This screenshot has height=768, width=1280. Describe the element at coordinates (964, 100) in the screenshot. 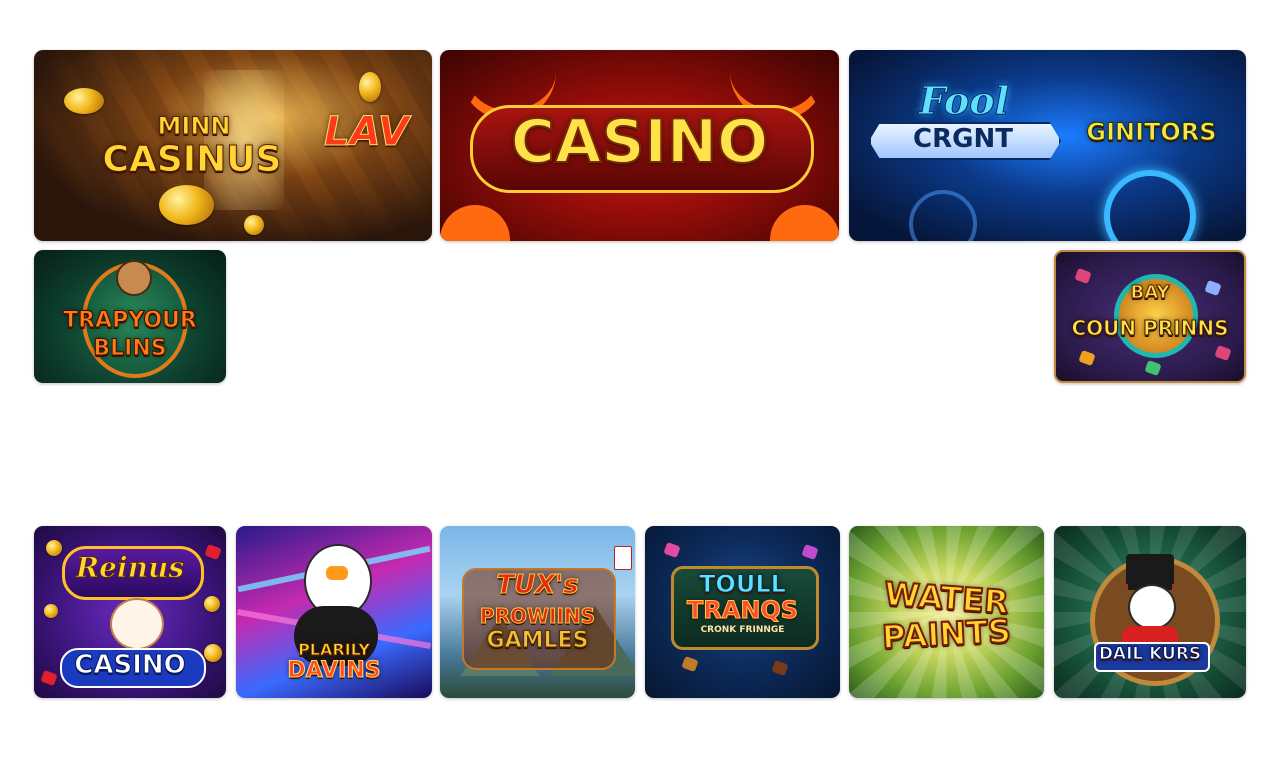

I see `tile-script-title: Fool` at that location.